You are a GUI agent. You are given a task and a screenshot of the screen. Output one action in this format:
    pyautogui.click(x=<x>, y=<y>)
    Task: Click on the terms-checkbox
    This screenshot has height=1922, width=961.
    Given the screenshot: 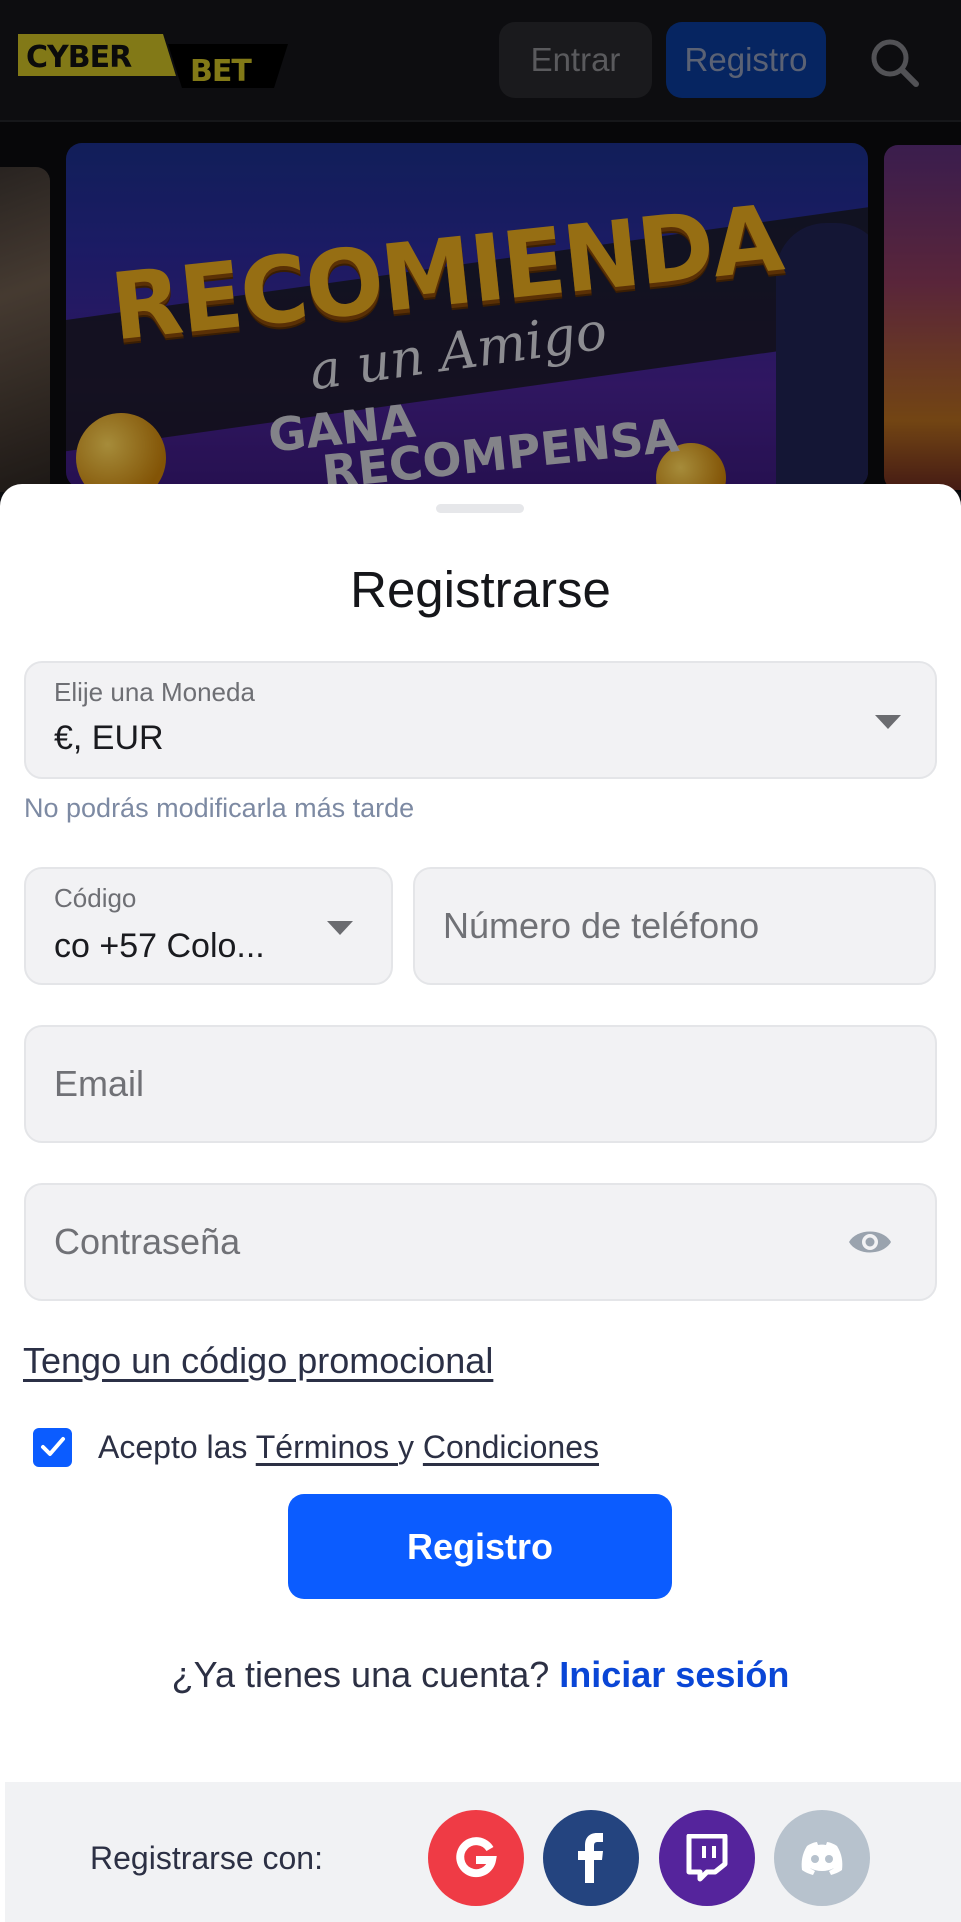 What is the action you would take?
    pyautogui.click(x=52, y=1447)
    